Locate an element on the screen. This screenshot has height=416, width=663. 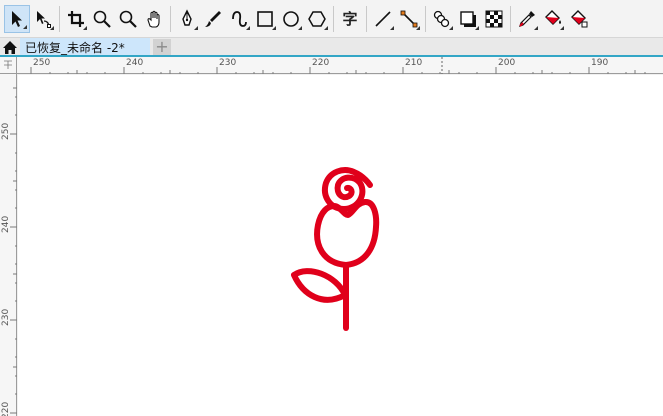
drop-shadow-tool-button is located at coordinates (468, 19).